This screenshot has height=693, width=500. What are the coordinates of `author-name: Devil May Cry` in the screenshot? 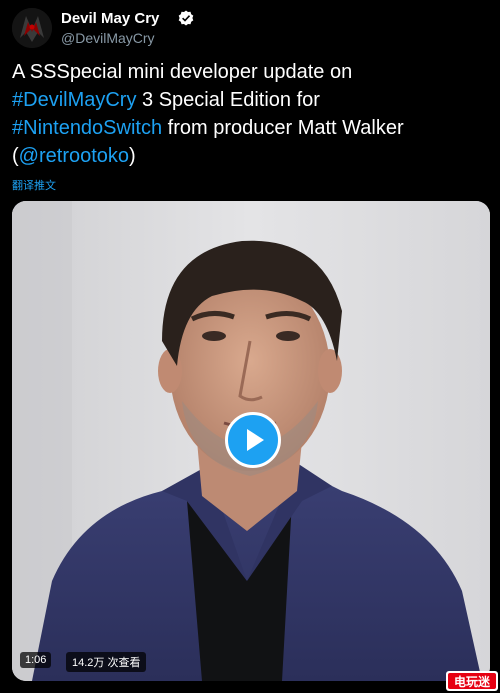 It's located at (110, 18).